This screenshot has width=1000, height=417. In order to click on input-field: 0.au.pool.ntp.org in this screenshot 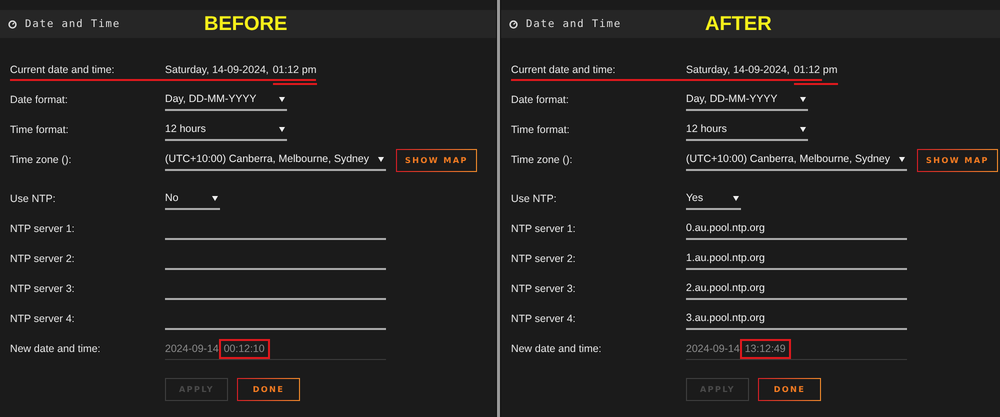, I will do `click(796, 229)`.